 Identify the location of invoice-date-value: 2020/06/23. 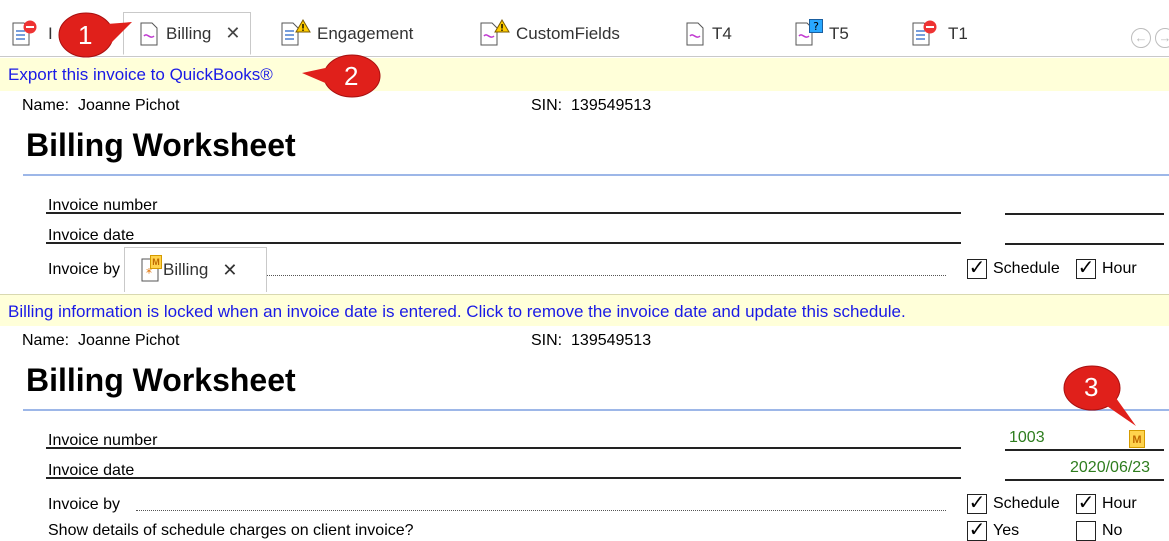
(1110, 468).